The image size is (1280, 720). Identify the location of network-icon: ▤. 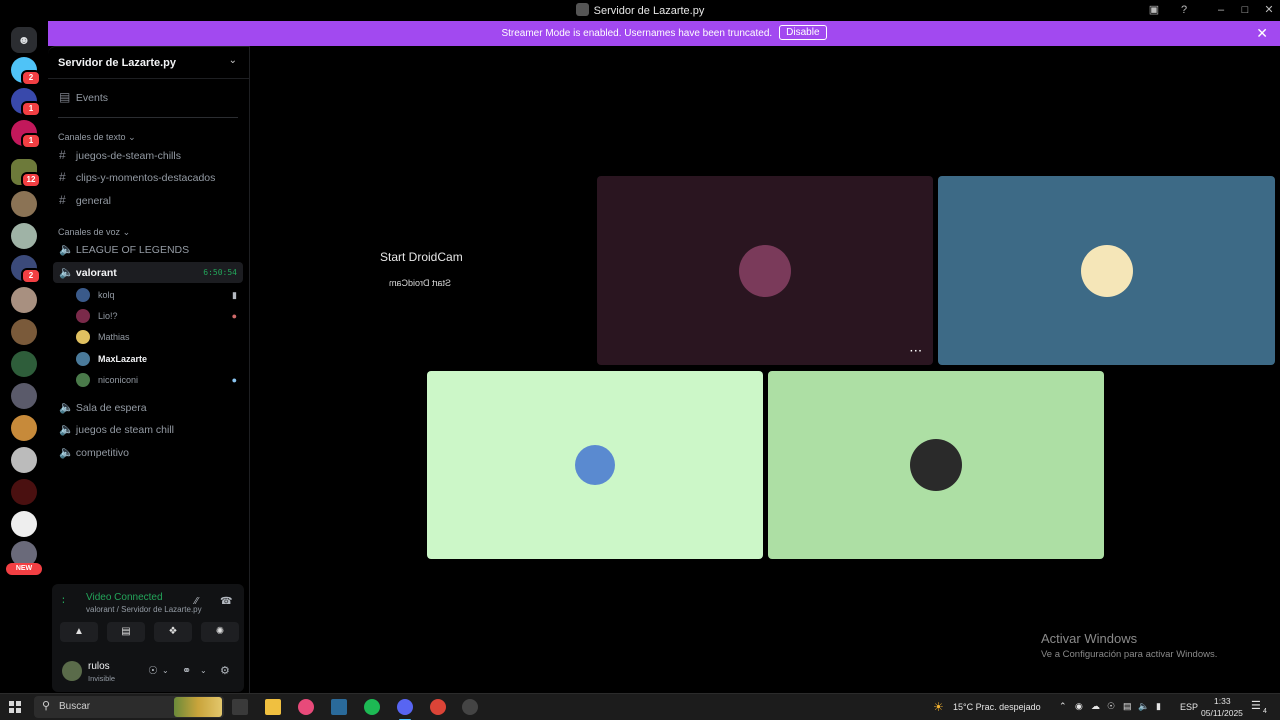
(1127, 706).